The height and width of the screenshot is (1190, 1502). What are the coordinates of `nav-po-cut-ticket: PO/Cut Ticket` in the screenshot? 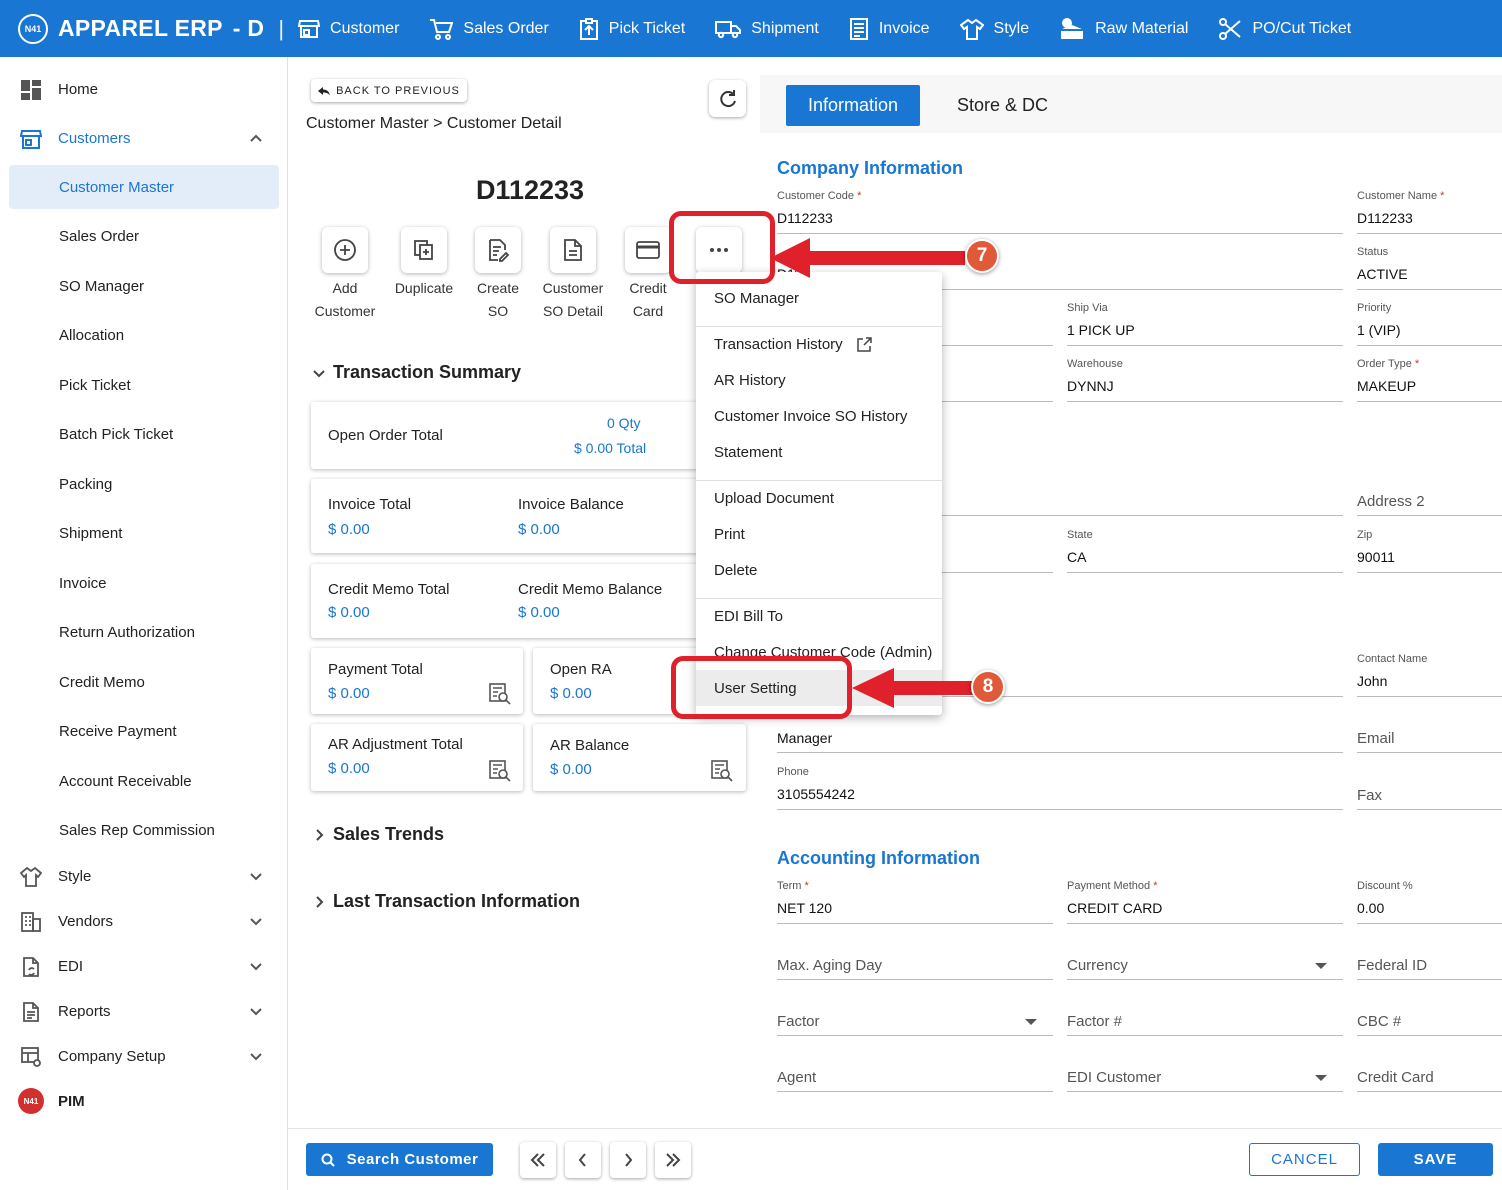 It's located at (1284, 29).